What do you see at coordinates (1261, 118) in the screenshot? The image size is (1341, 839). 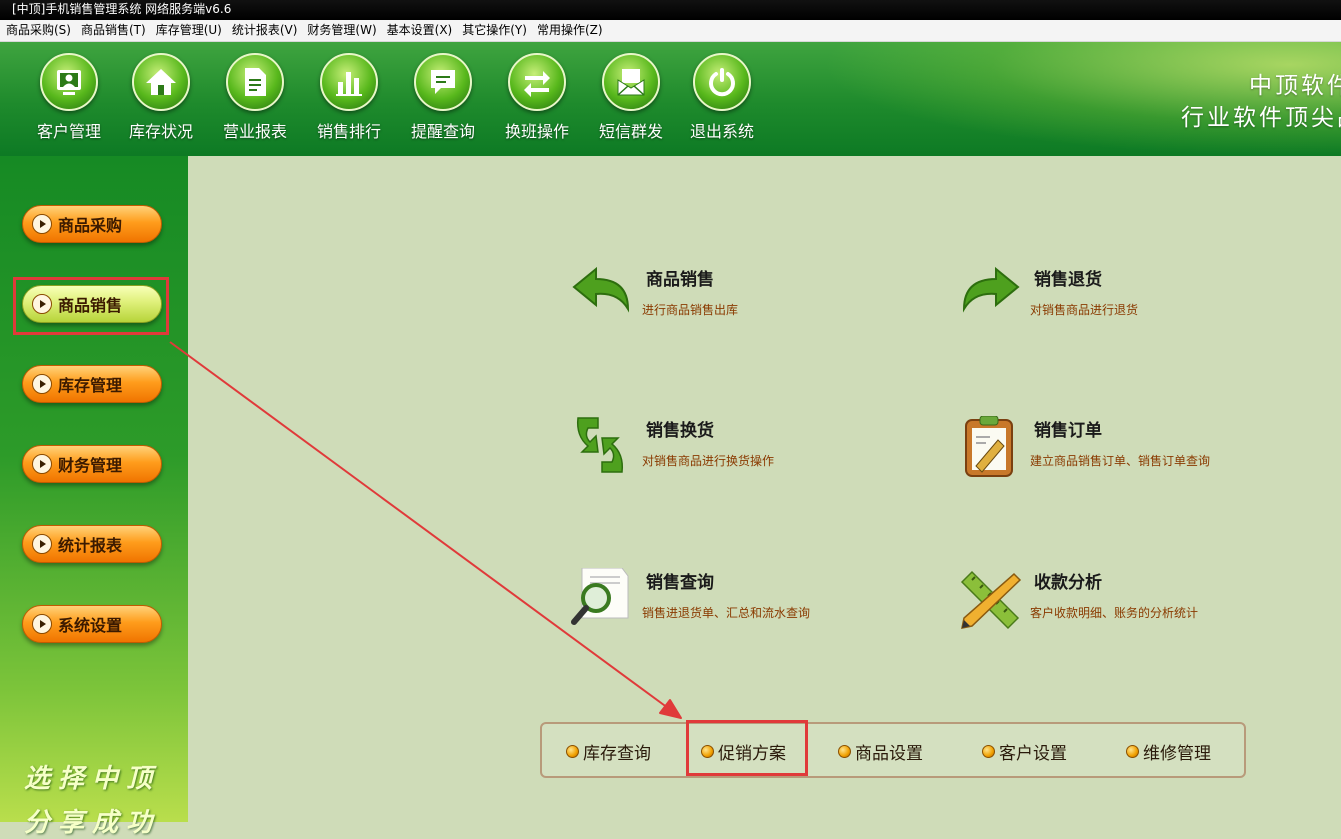 I see `brand-line-2: 行业软件顶尖品牌` at bounding box center [1261, 118].